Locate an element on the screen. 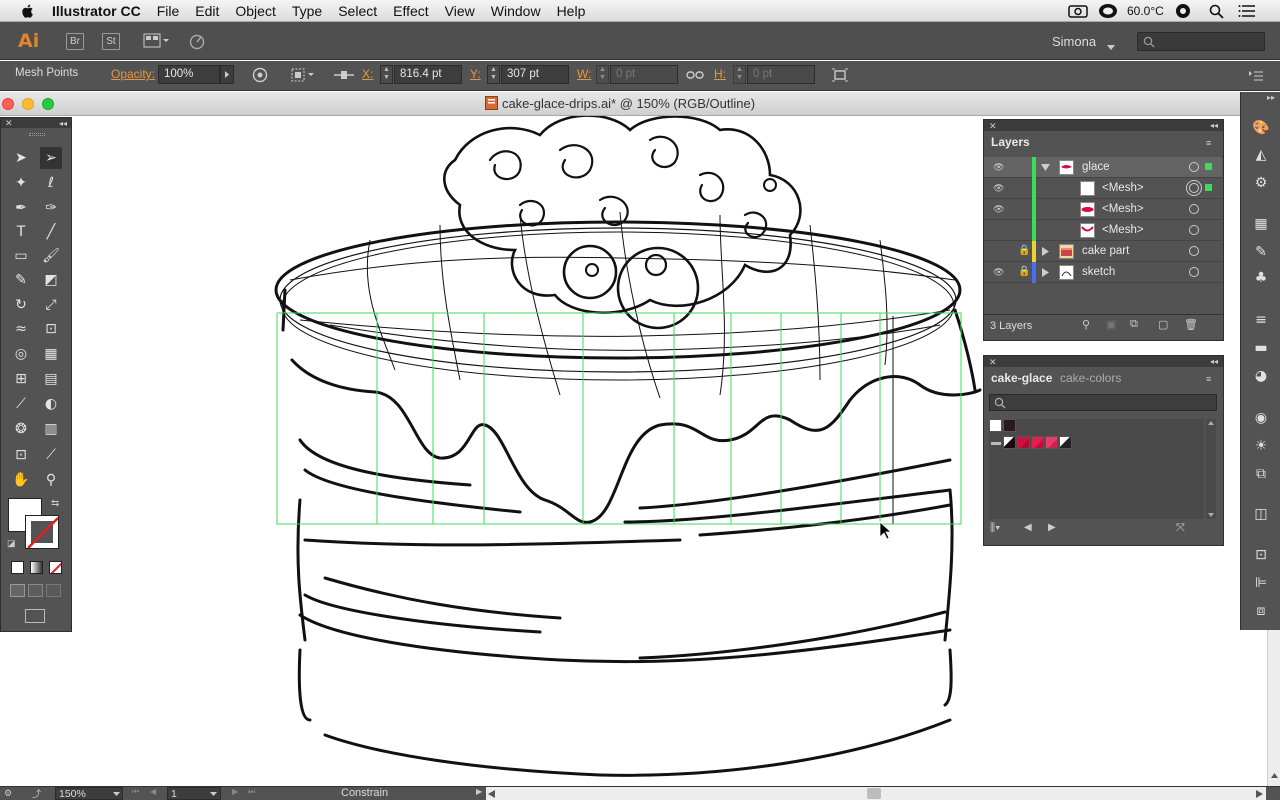 This screenshot has width=1280, height=800. recolor-artwork-icon is located at coordinates (260, 76).